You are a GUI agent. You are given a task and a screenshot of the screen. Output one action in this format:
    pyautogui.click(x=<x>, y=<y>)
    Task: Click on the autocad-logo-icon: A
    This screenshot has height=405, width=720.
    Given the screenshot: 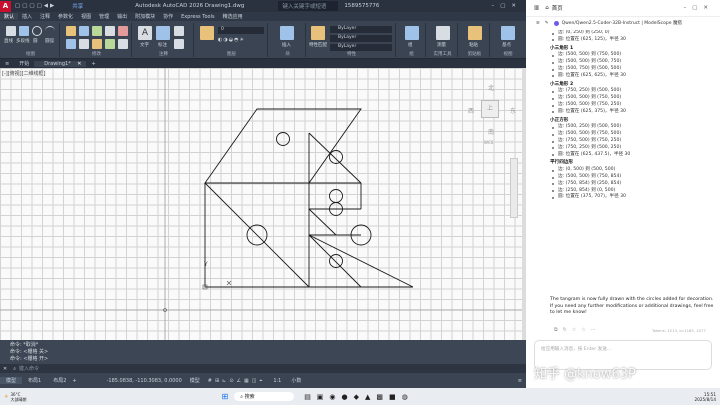 What is the action you would take?
    pyautogui.click(x=5, y=6)
    